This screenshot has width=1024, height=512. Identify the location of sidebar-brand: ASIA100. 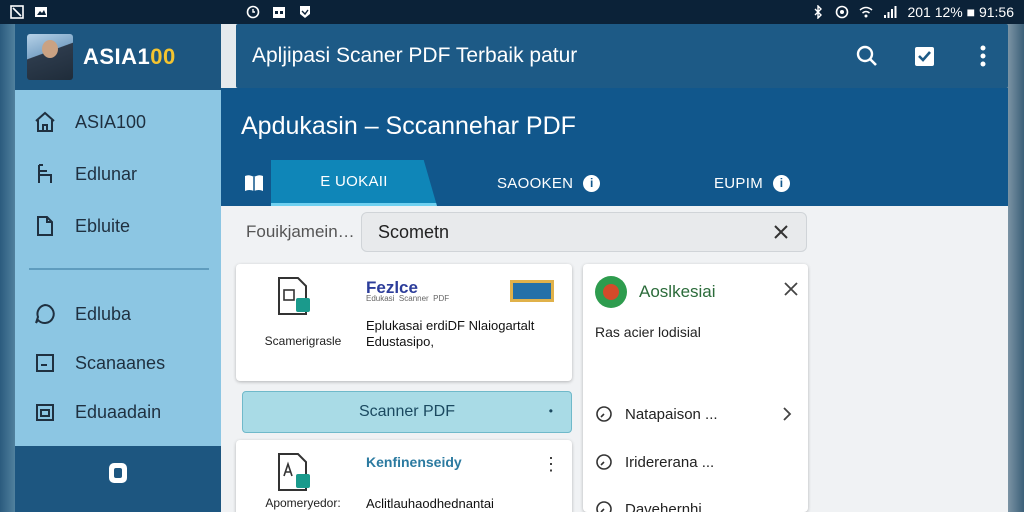
(118, 57).